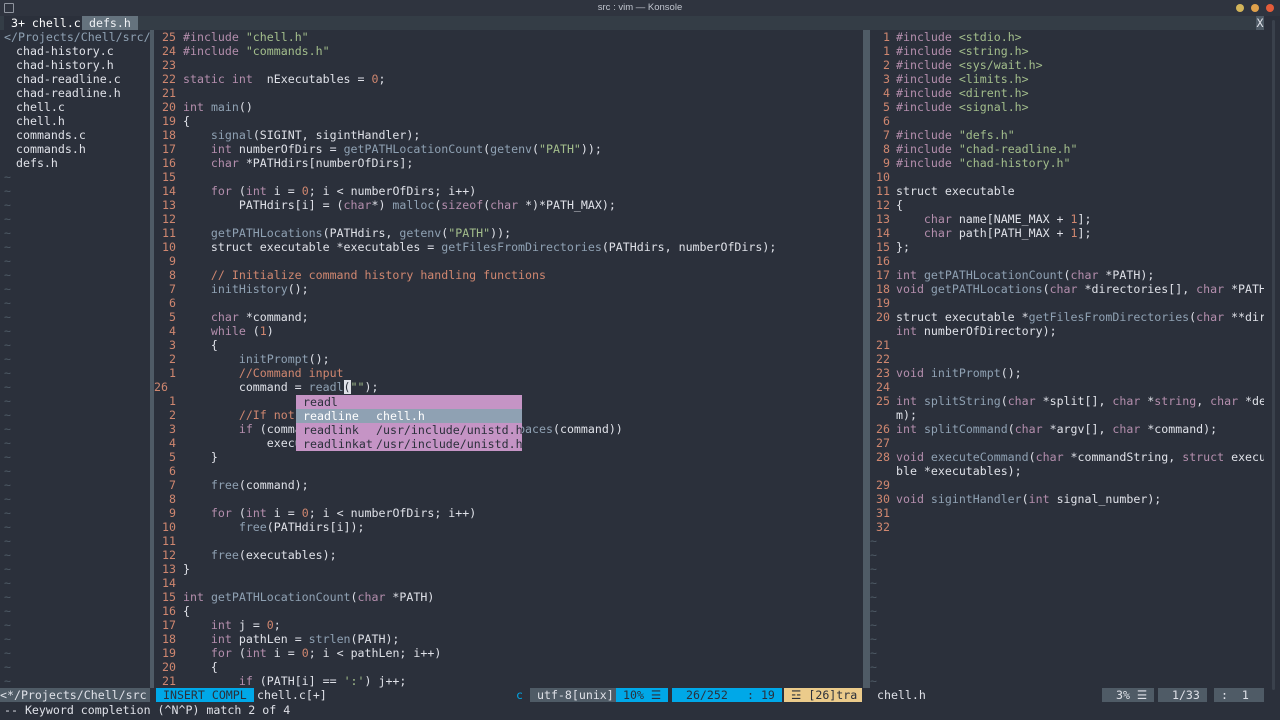  Describe the element at coordinates (1067, 205) in the screenshot. I see `code-line: 12 {` at that location.